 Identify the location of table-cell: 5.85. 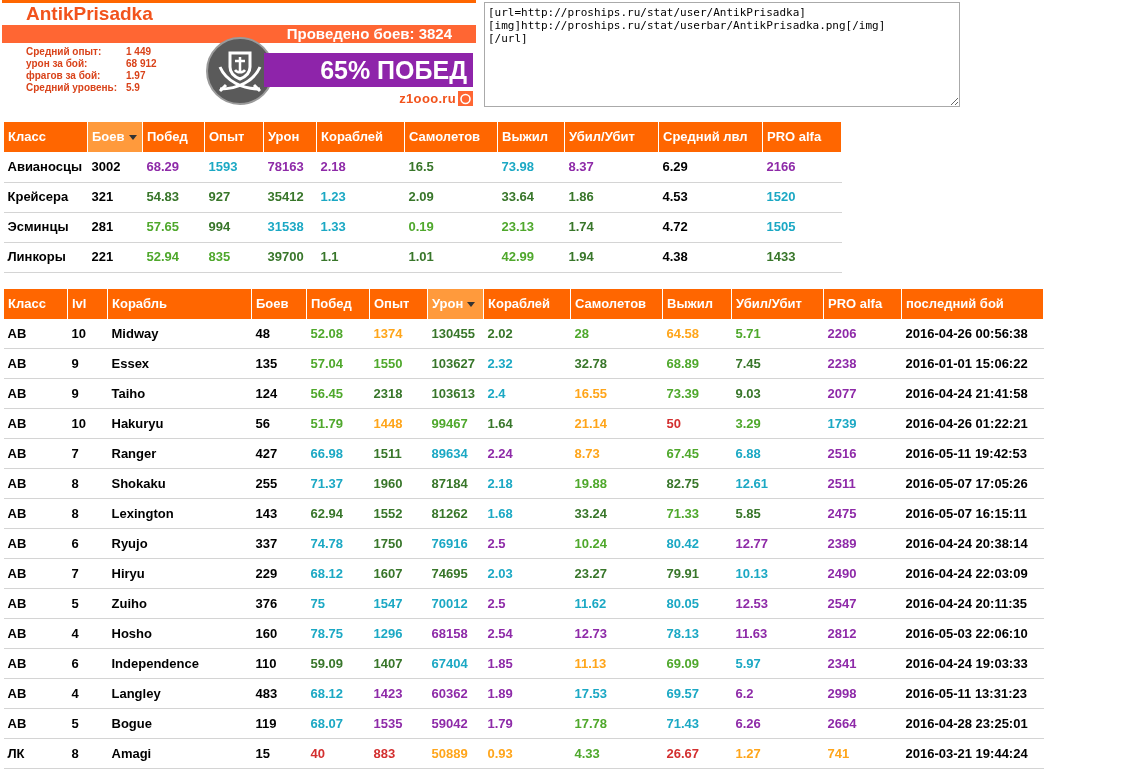
(777, 513).